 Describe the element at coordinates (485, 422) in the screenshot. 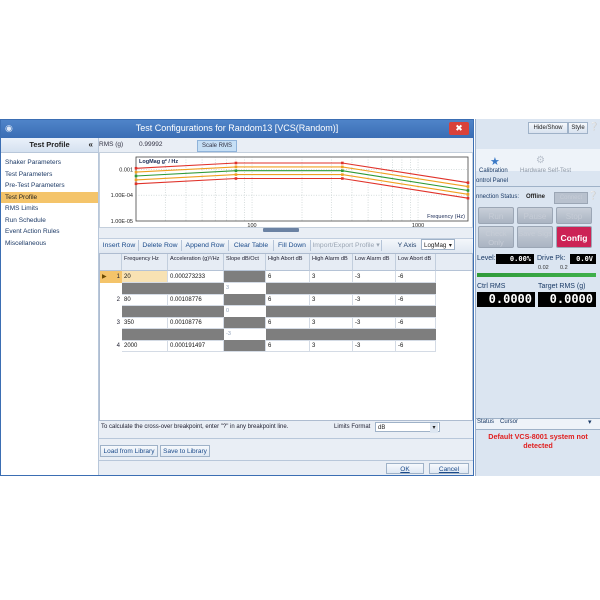

I see `tab-status: Status` at that location.